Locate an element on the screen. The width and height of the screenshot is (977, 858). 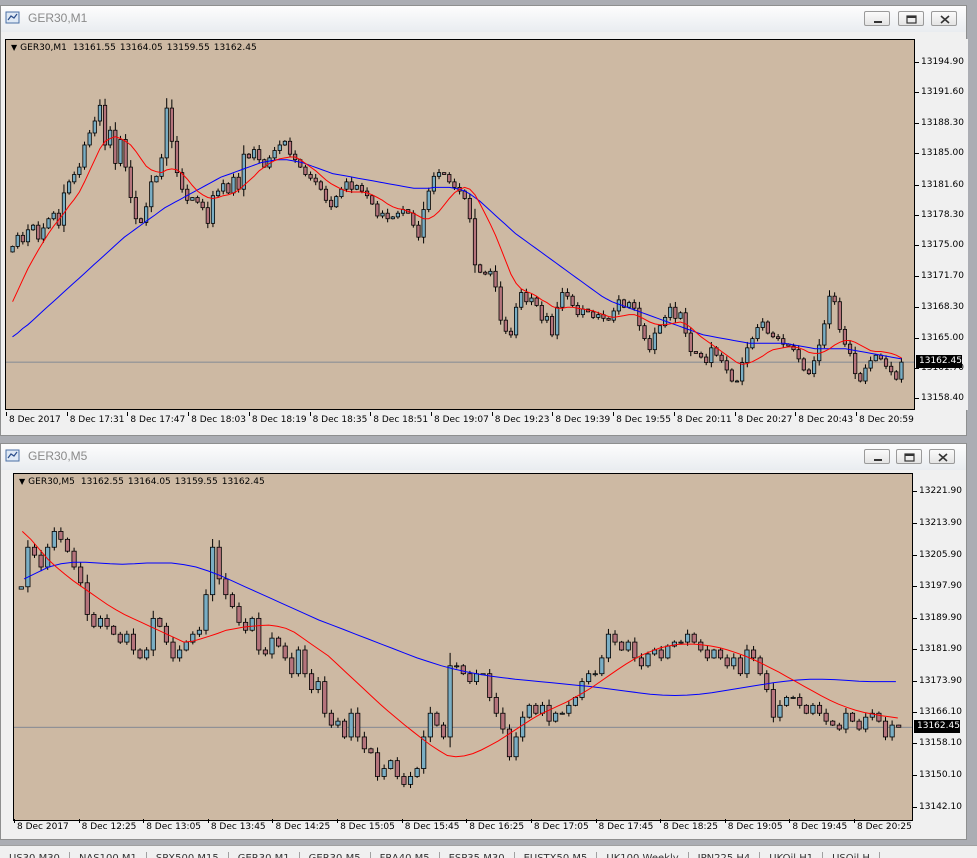
chart-tab: JPN225,H4 is located at coordinates (725, 855).